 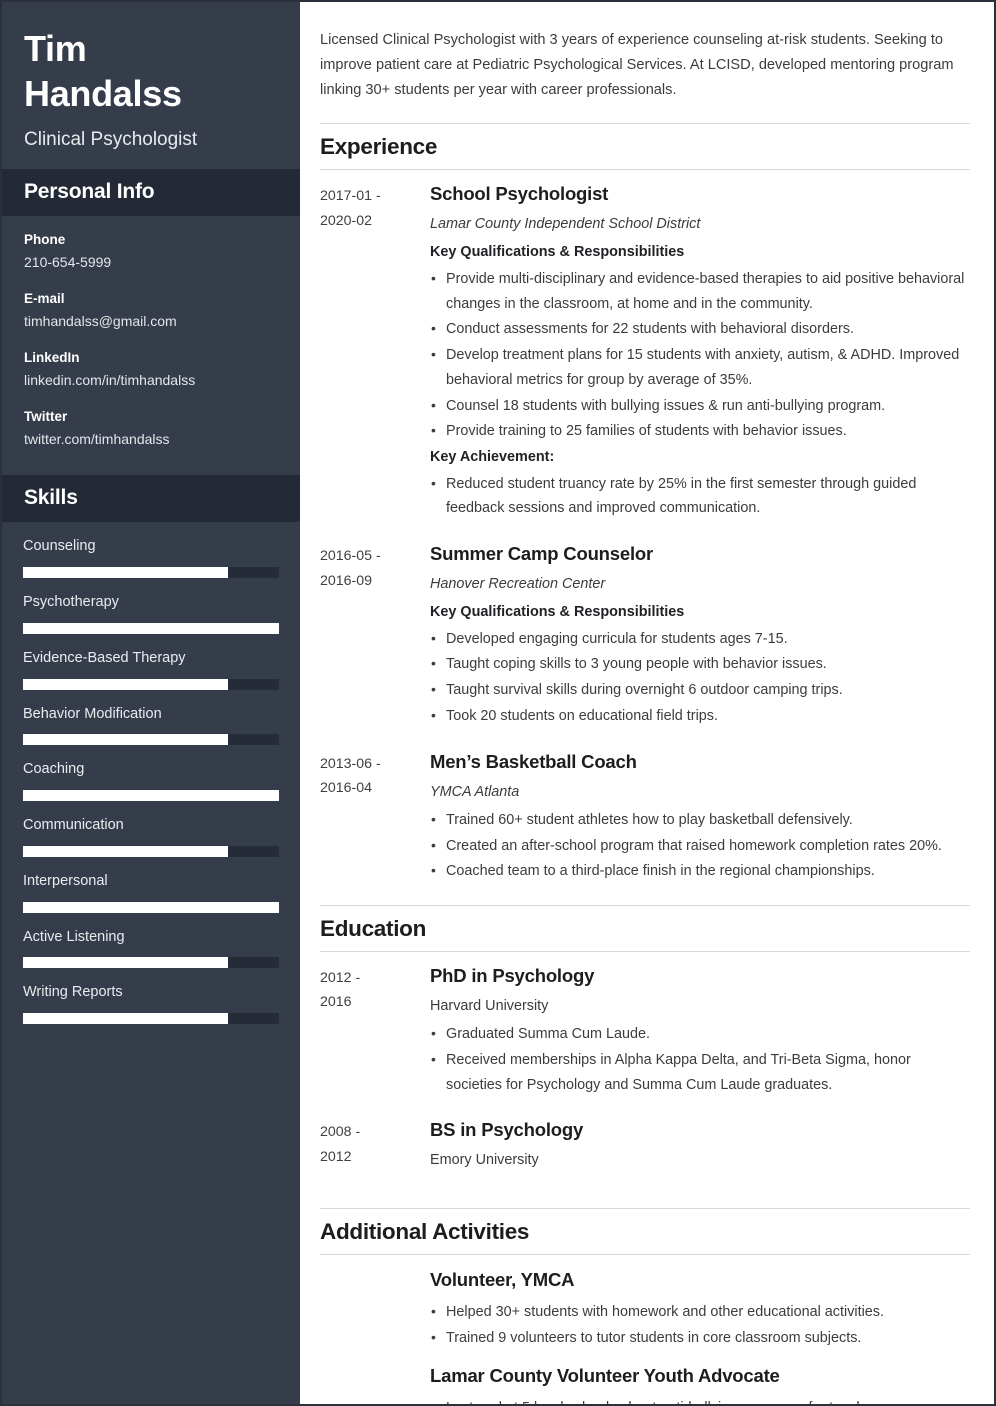 I want to click on skill-label: Evidence-Based Therapy, so click(x=104, y=657).